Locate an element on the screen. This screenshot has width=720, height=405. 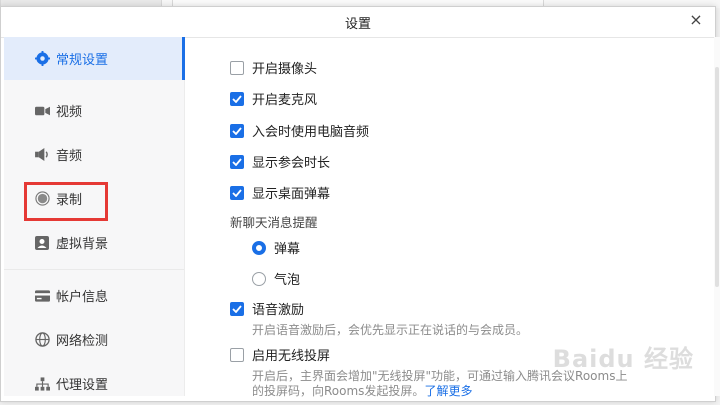
option-label: 开启麦克风 is located at coordinates (285, 100).